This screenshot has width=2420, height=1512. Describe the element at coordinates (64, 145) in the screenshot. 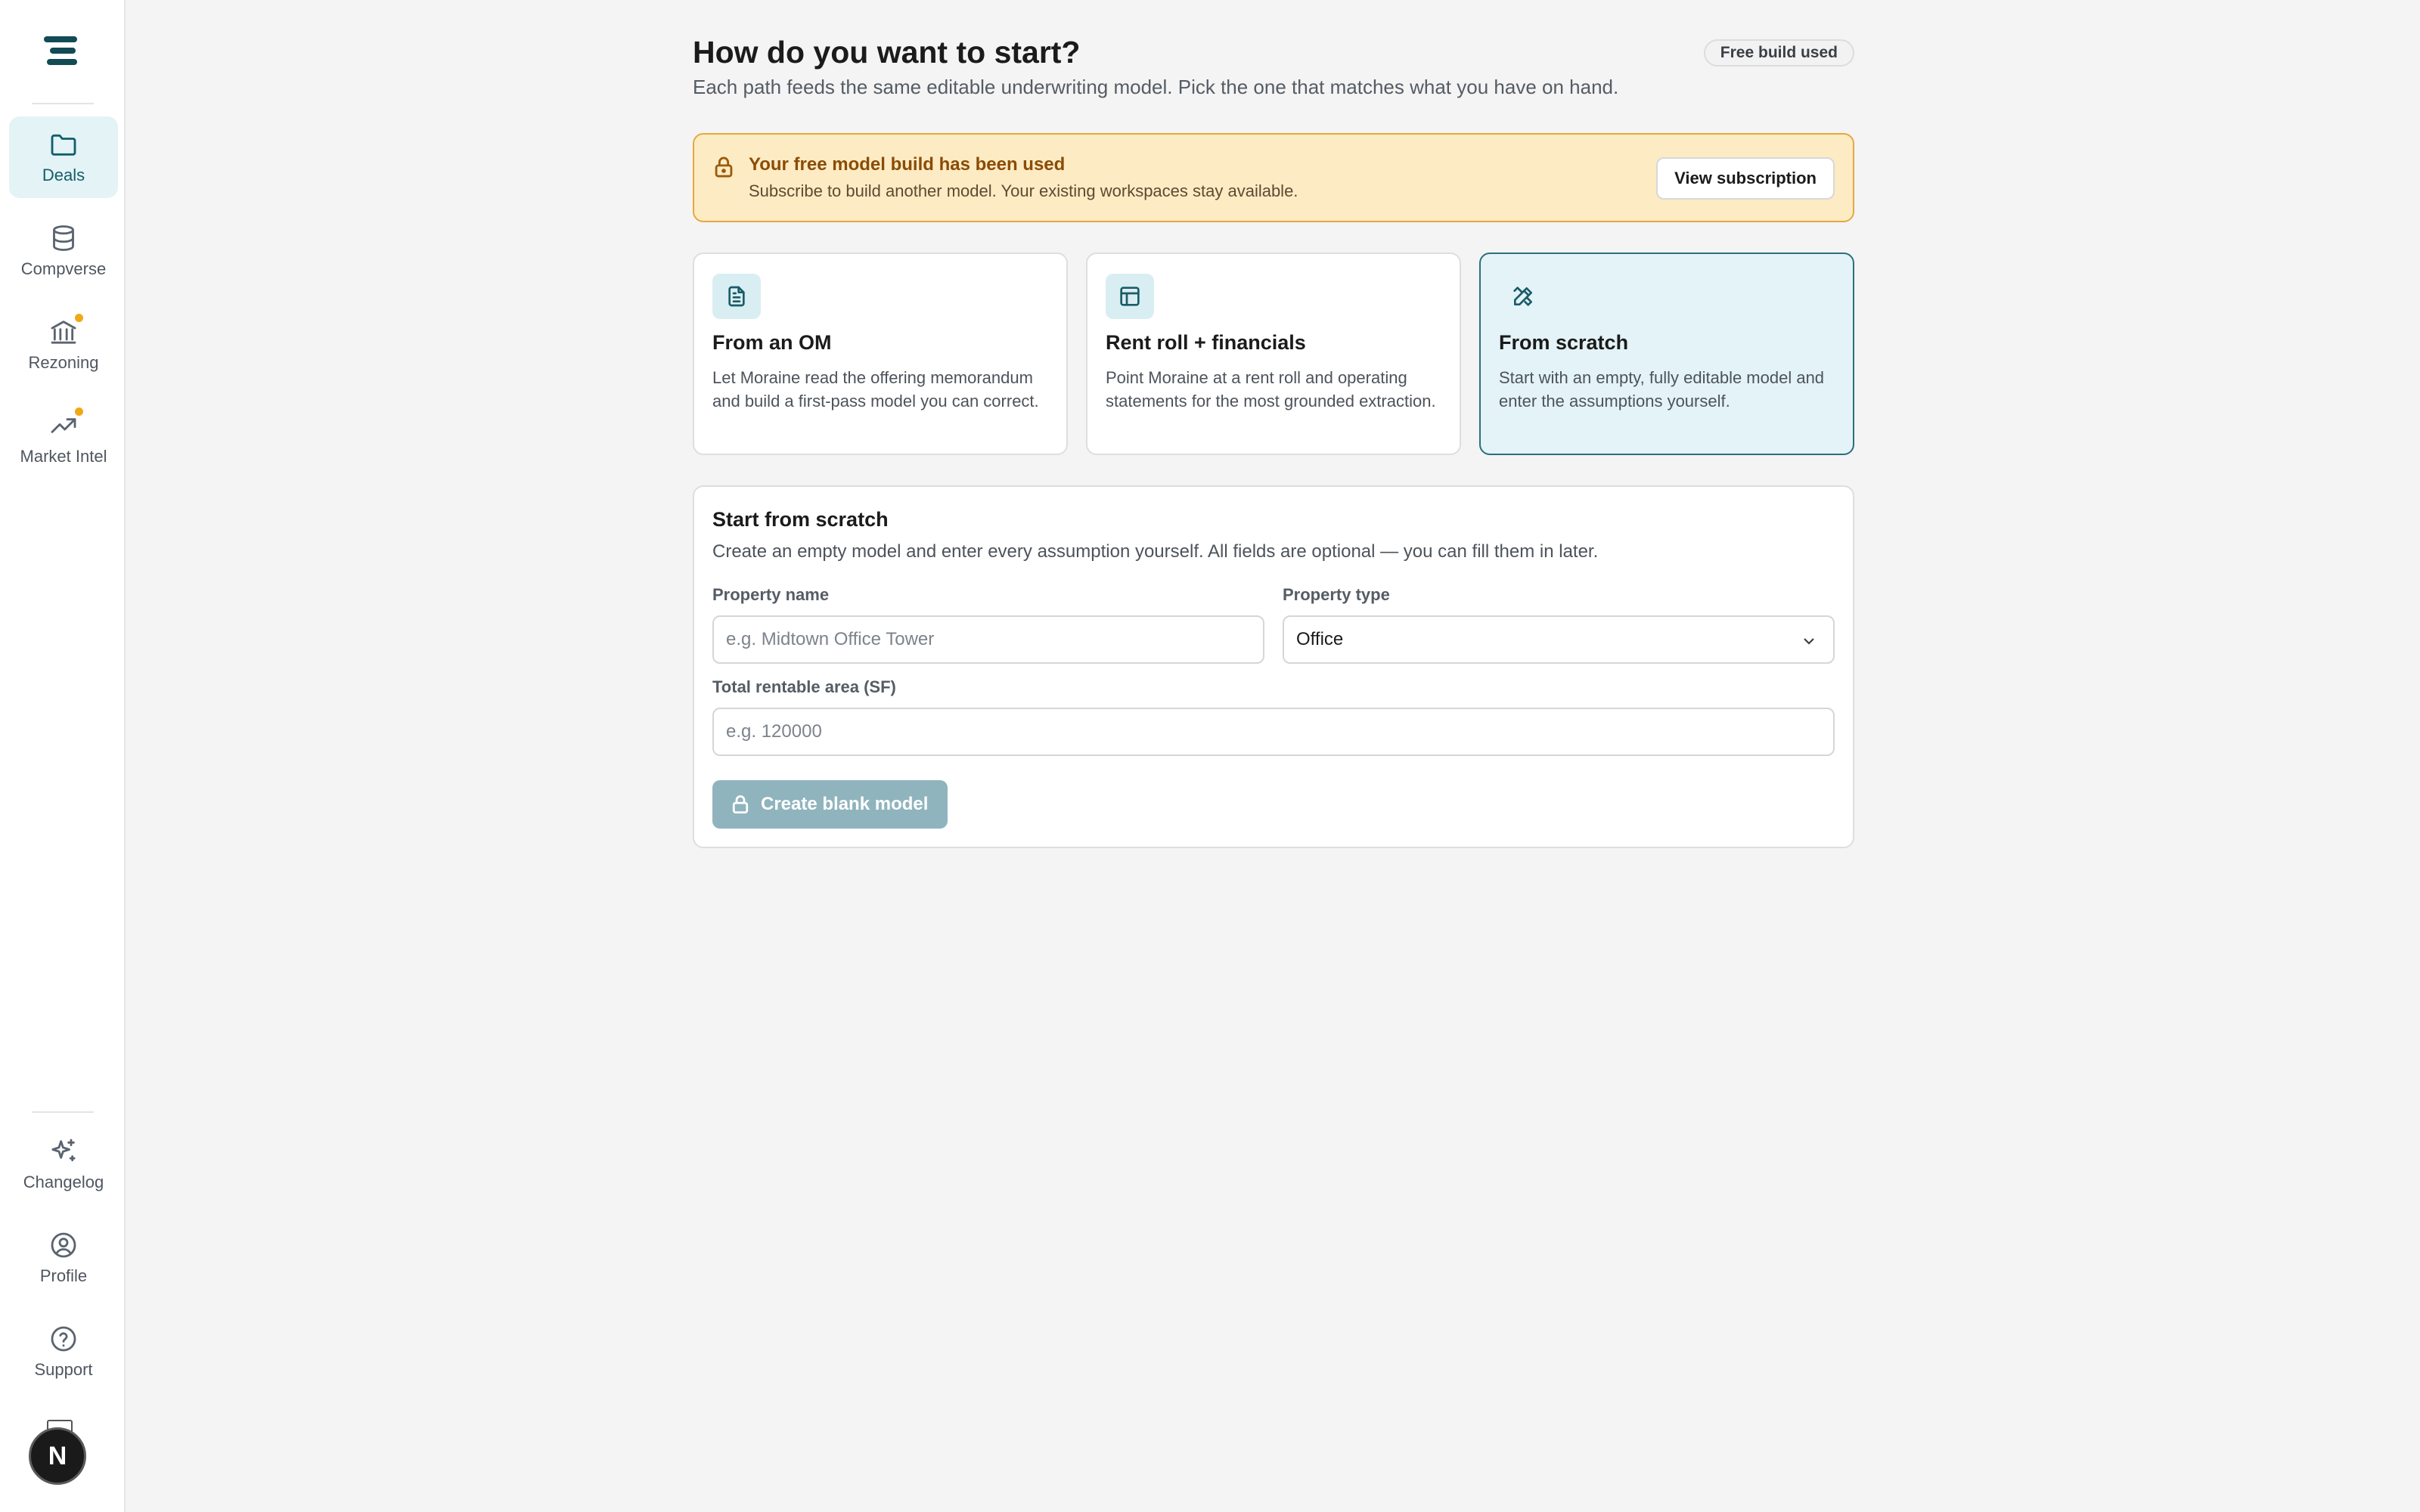

I see `folder-icon` at that location.